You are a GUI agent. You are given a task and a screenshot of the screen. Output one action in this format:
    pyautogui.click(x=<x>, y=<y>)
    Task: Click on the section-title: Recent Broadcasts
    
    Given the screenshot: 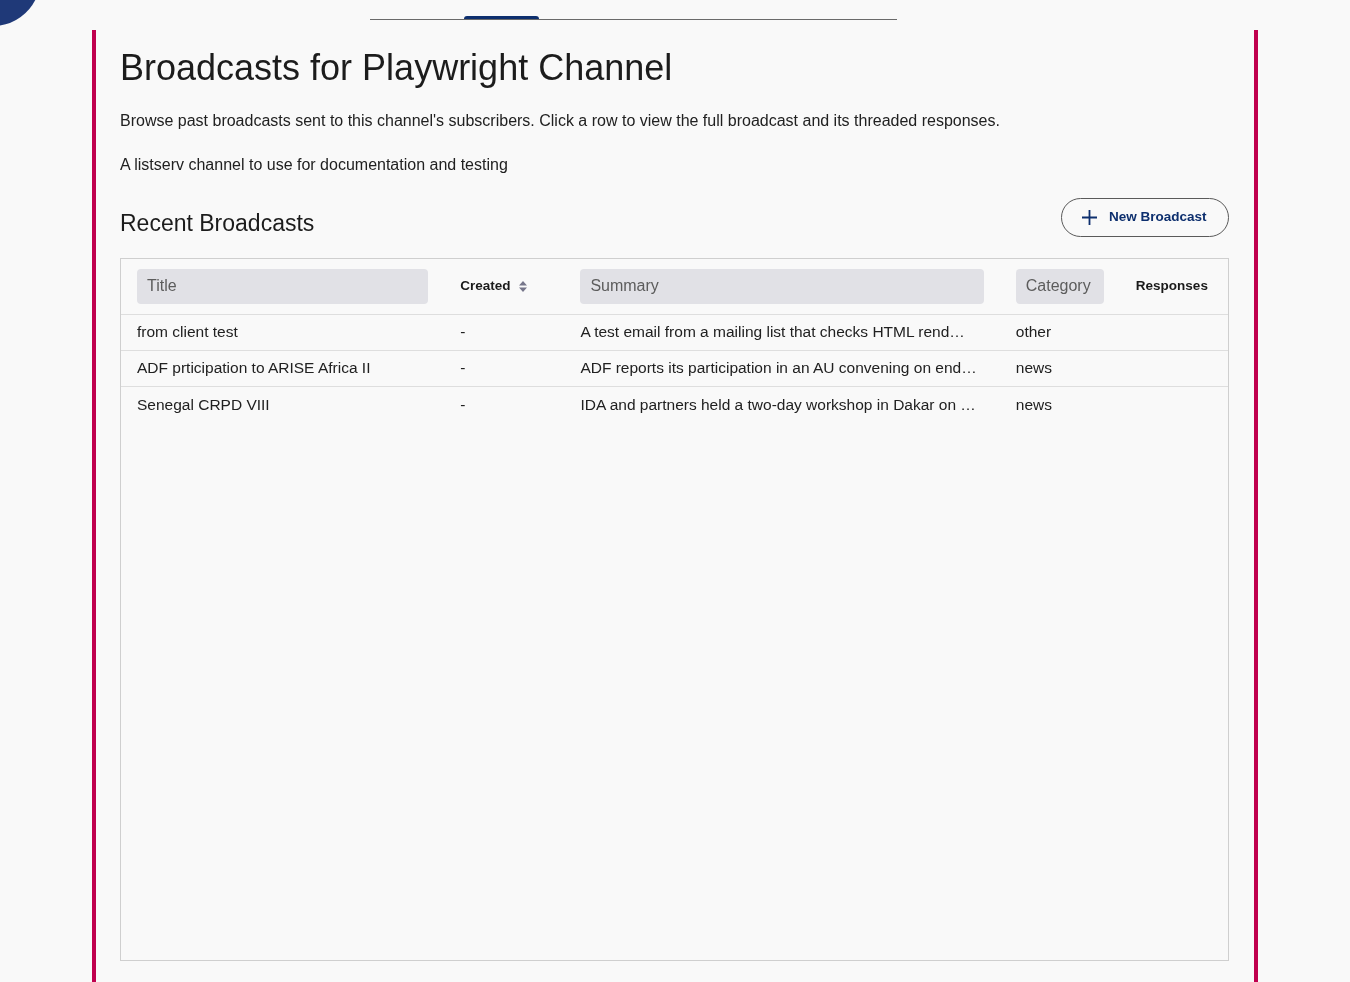 What is the action you would take?
    pyautogui.click(x=217, y=223)
    